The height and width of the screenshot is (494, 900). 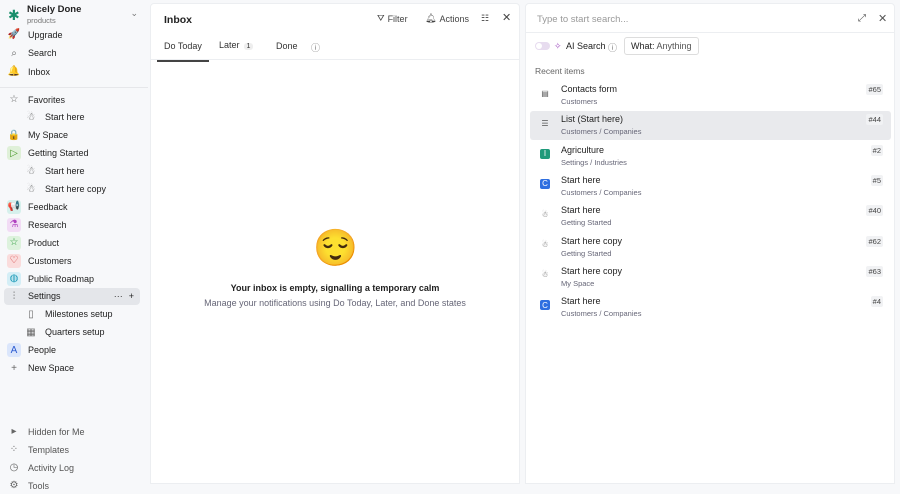 I want to click on what-value: Anything, so click(x=674, y=46).